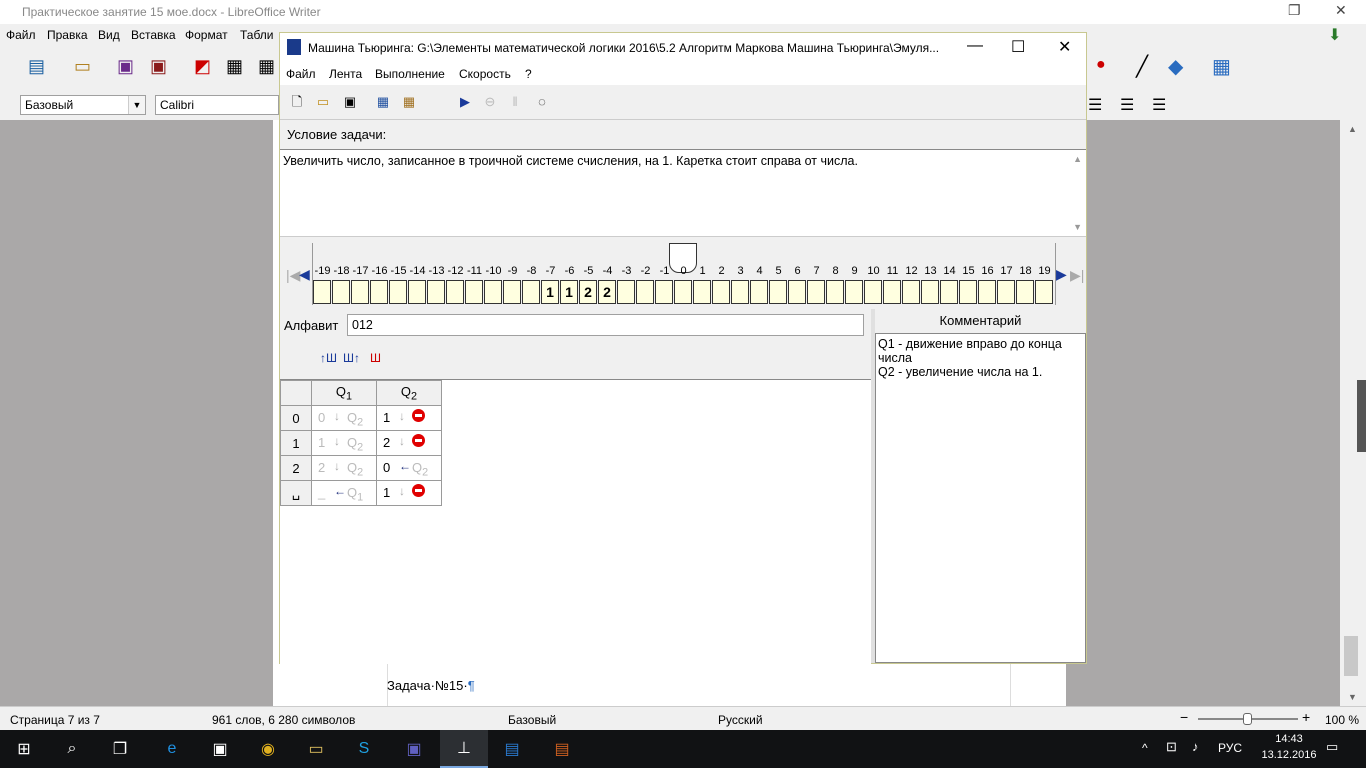 The height and width of the screenshot is (768, 1366). Describe the element at coordinates (490, 102) in the screenshot. I see `stop-icon: ⊖` at that location.